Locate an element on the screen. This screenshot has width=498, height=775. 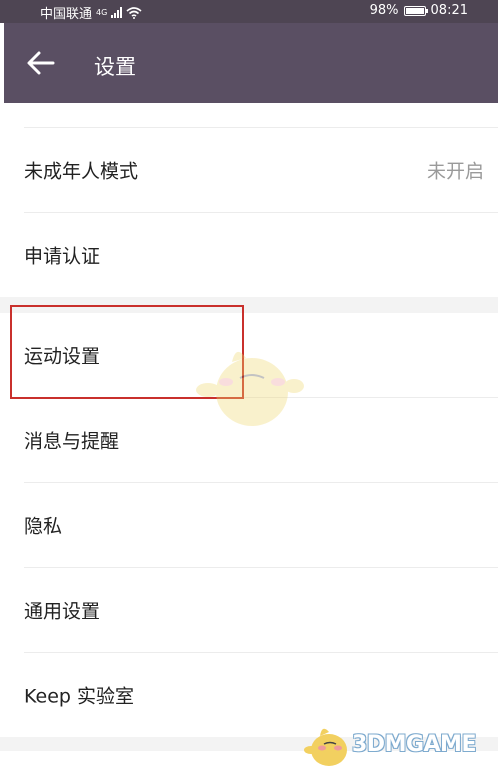
battery-icon is located at coordinates (415, 10).